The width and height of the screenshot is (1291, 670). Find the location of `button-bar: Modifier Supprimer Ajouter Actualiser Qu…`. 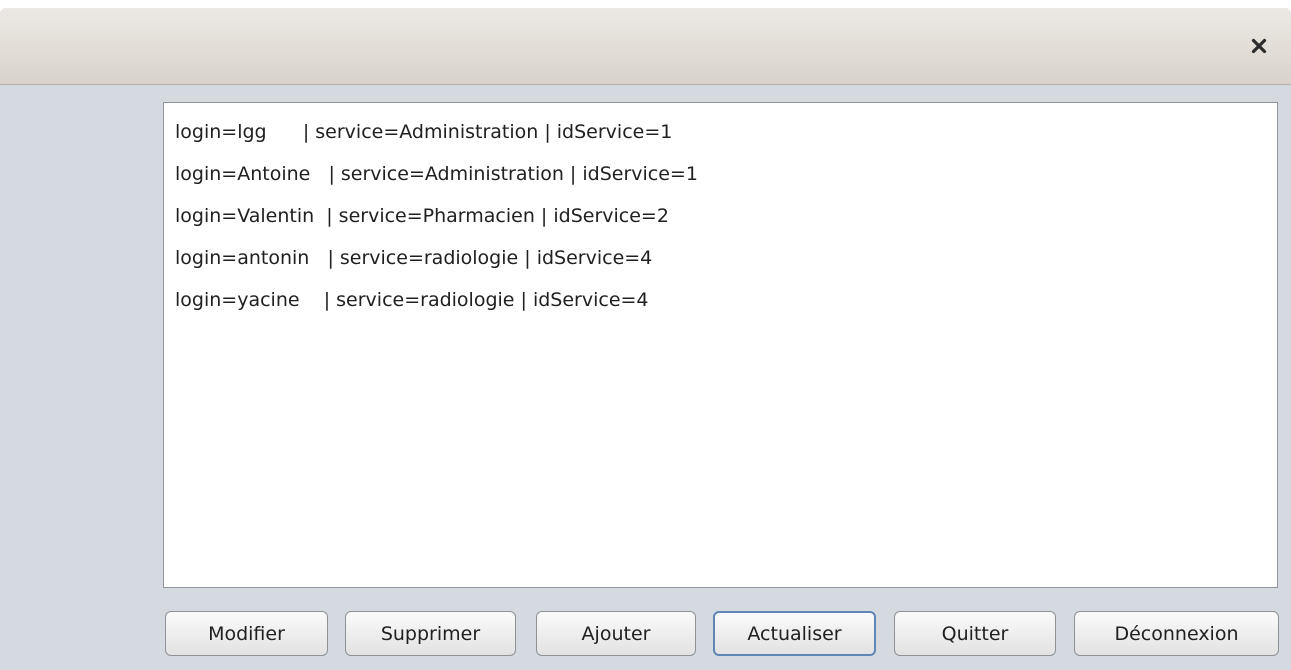

button-bar: Modifier Supprimer Ajouter Actualiser Qu… is located at coordinates (645, 633).